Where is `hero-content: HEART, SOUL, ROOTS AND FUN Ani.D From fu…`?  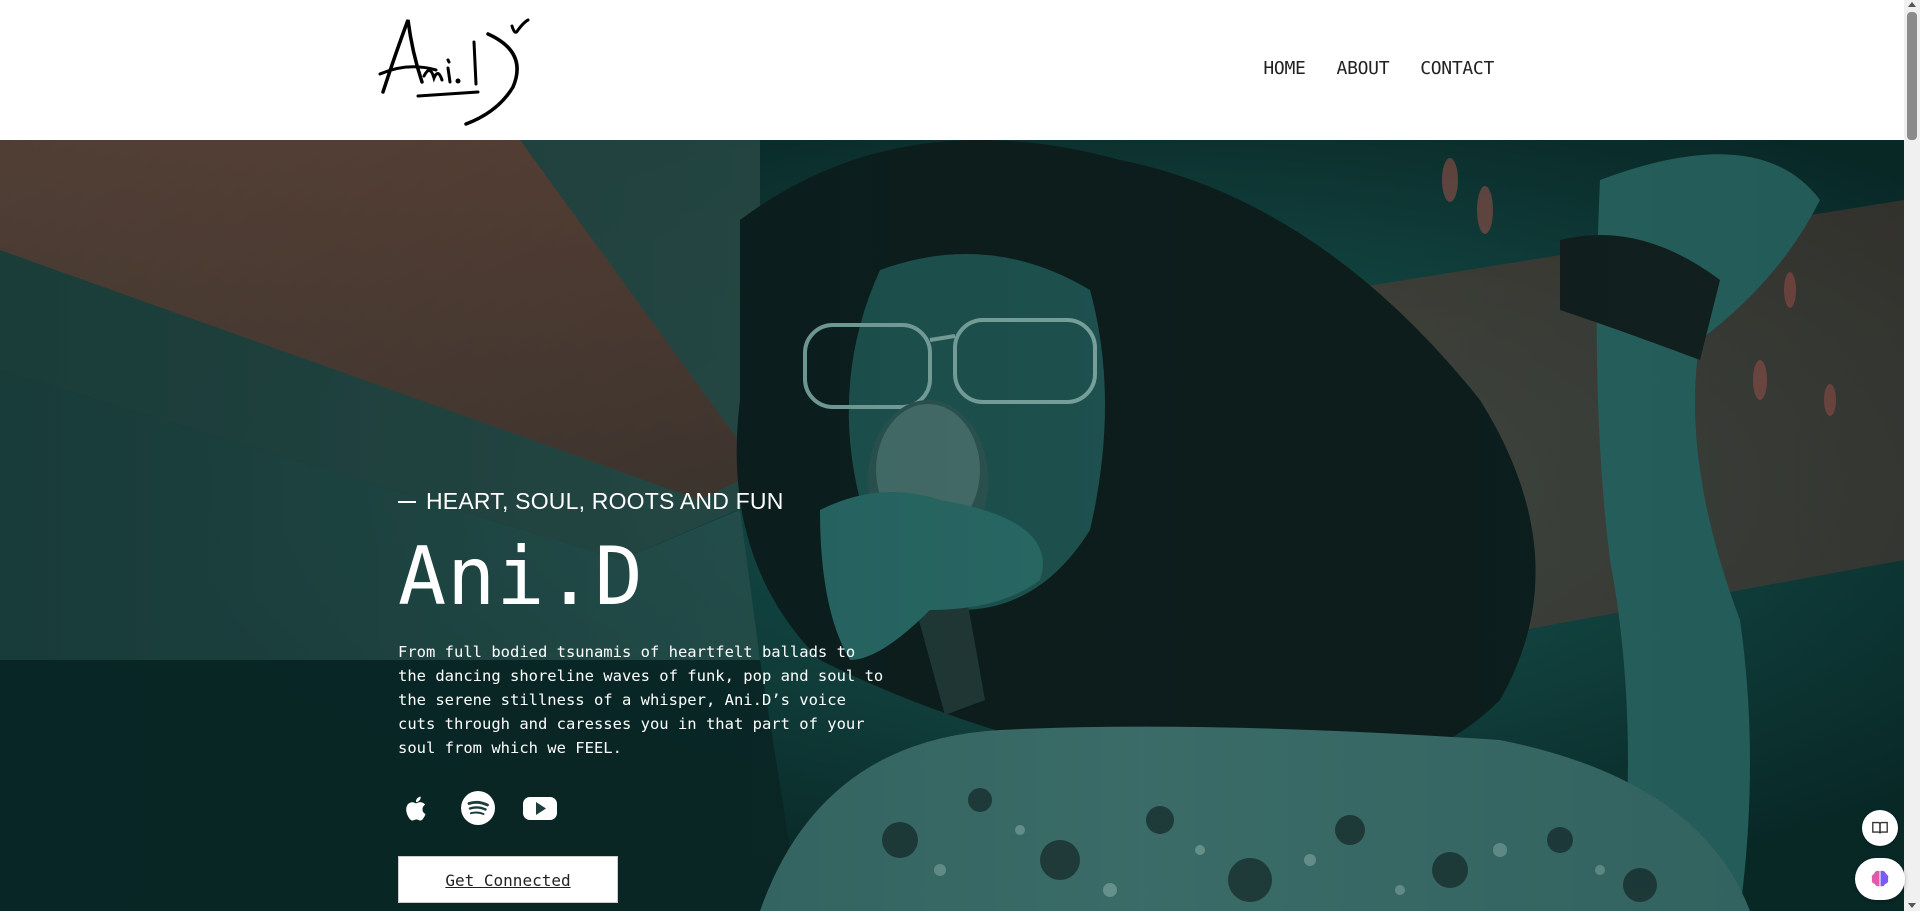
hero-content: HEART, SOUL, ROOTS AND FUN Ani.D From fu… is located at coordinates (658, 695).